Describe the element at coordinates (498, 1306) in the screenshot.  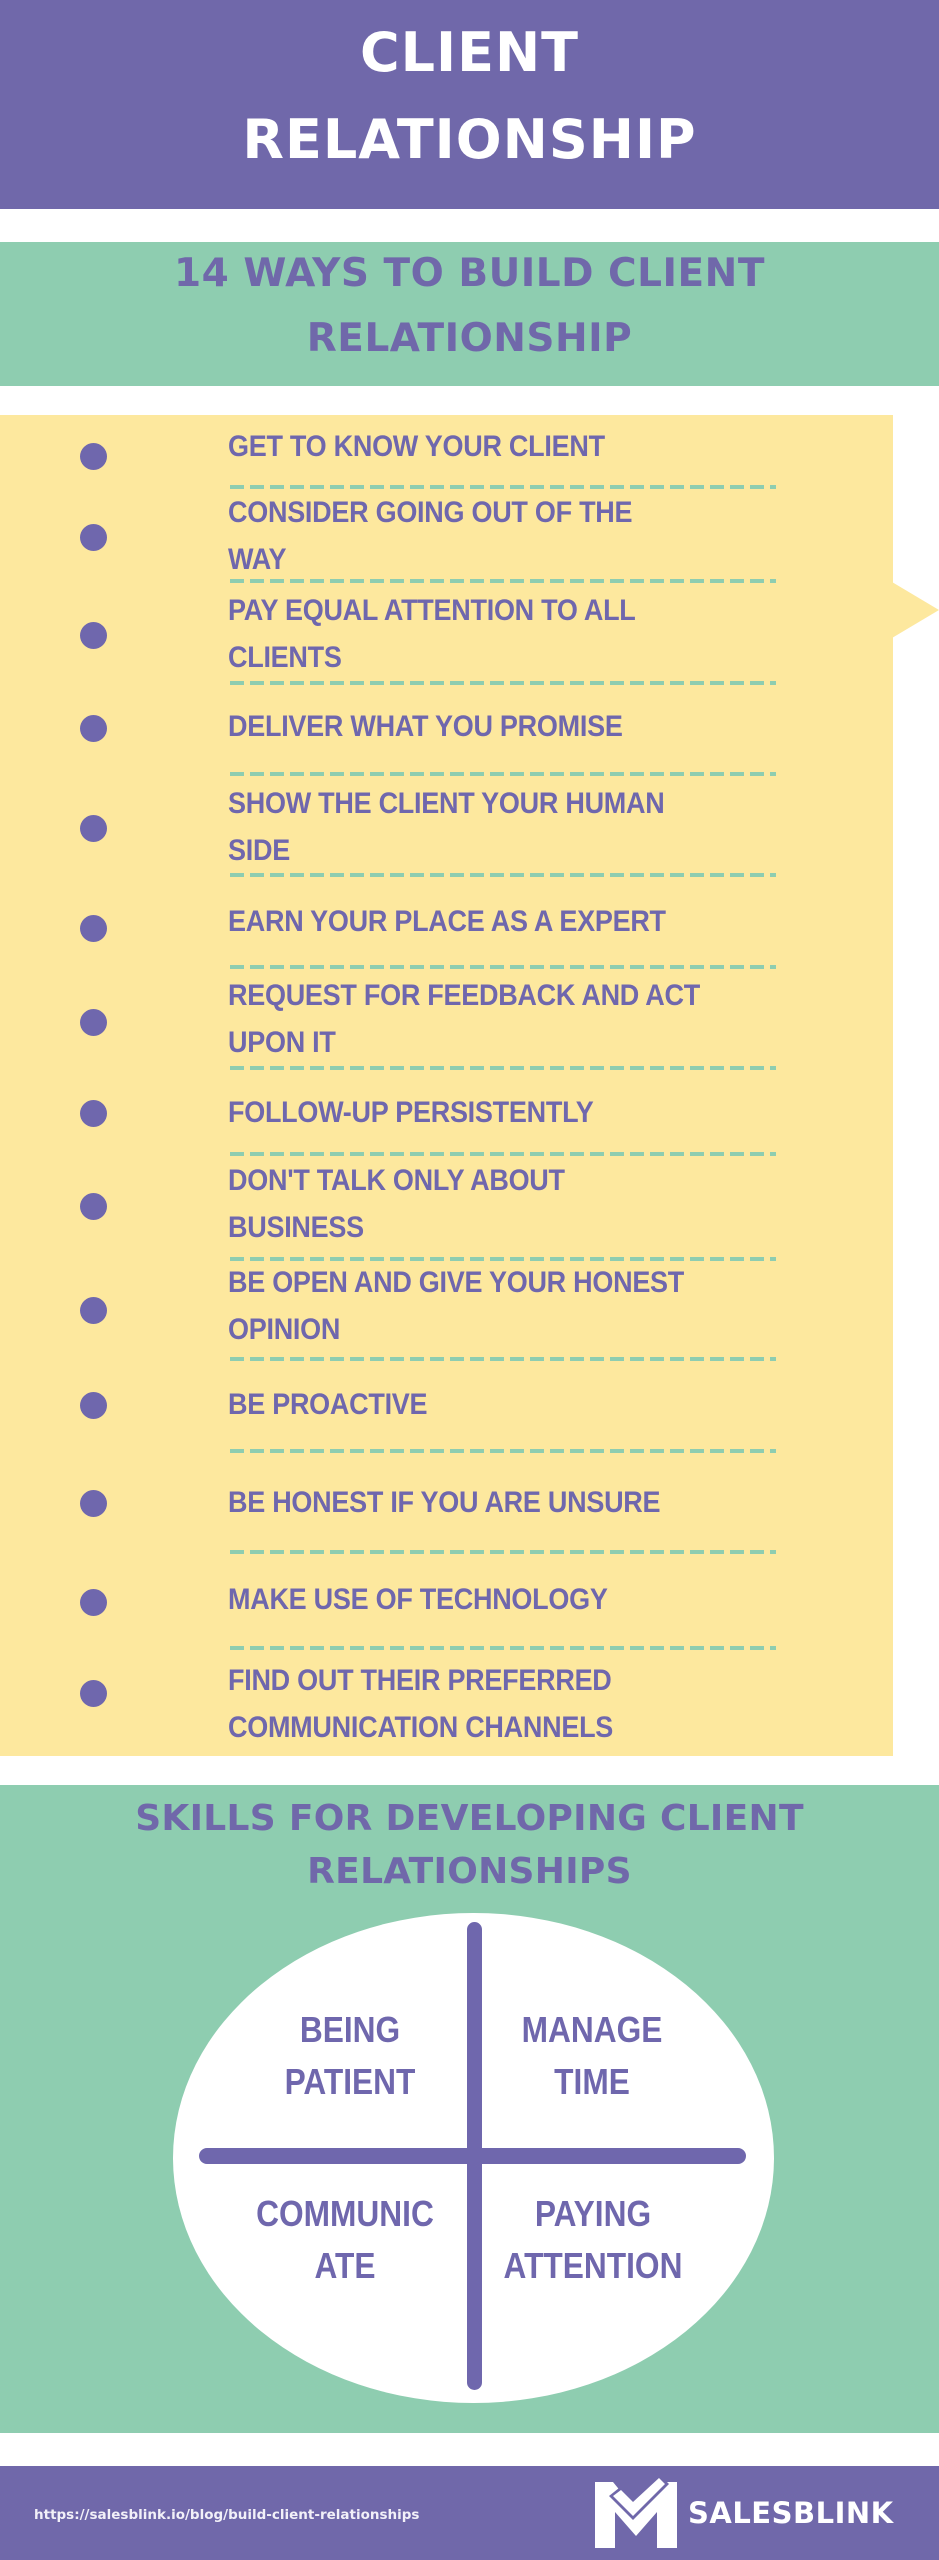
I see `list-item: BE OPEN AND GIVE YOUR HONEST OPINION` at that location.